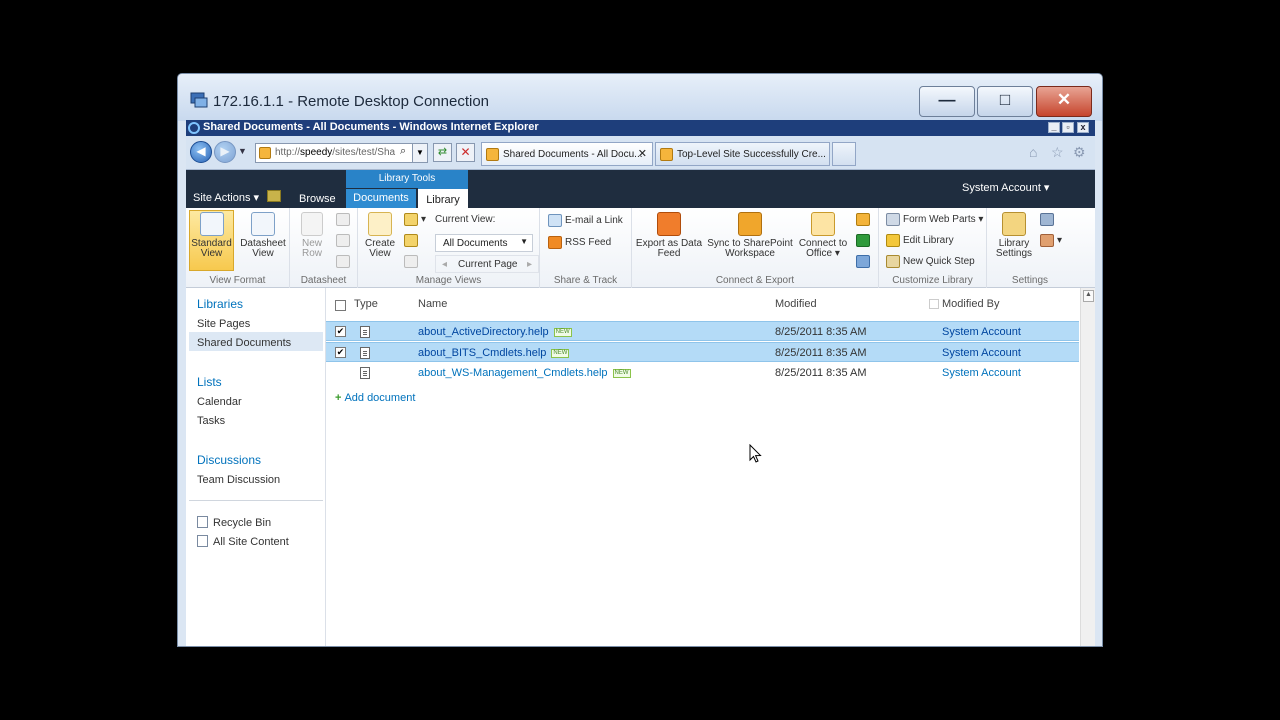 The height and width of the screenshot is (720, 1280). I want to click on refresh-data-icon, so click(344, 261).